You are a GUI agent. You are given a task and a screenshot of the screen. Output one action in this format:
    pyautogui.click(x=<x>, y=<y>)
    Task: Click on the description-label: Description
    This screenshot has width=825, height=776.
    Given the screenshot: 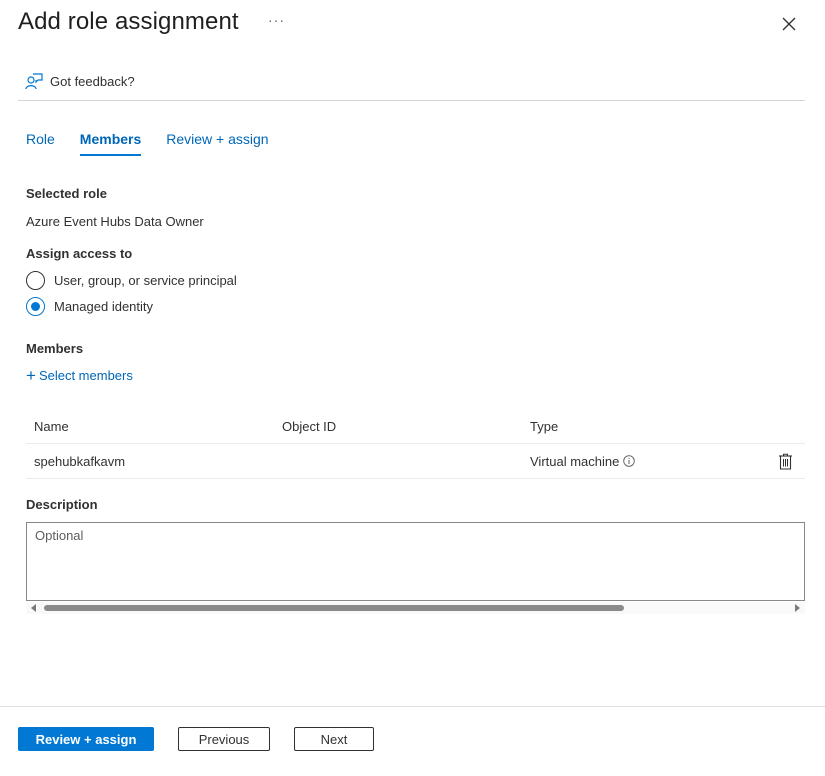 What is the action you would take?
    pyautogui.click(x=62, y=504)
    